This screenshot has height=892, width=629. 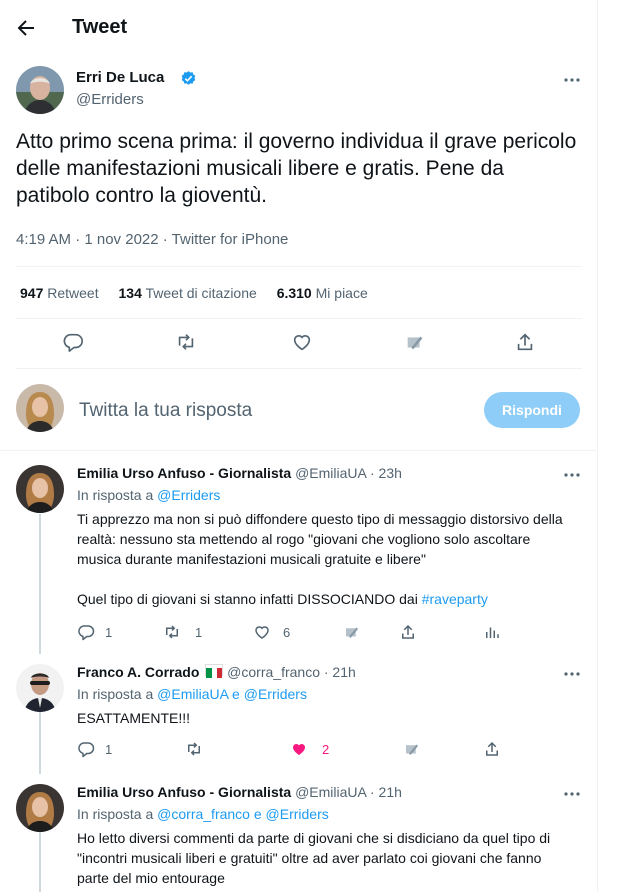 I want to click on author-handle: @Erriders, so click(x=110, y=99).